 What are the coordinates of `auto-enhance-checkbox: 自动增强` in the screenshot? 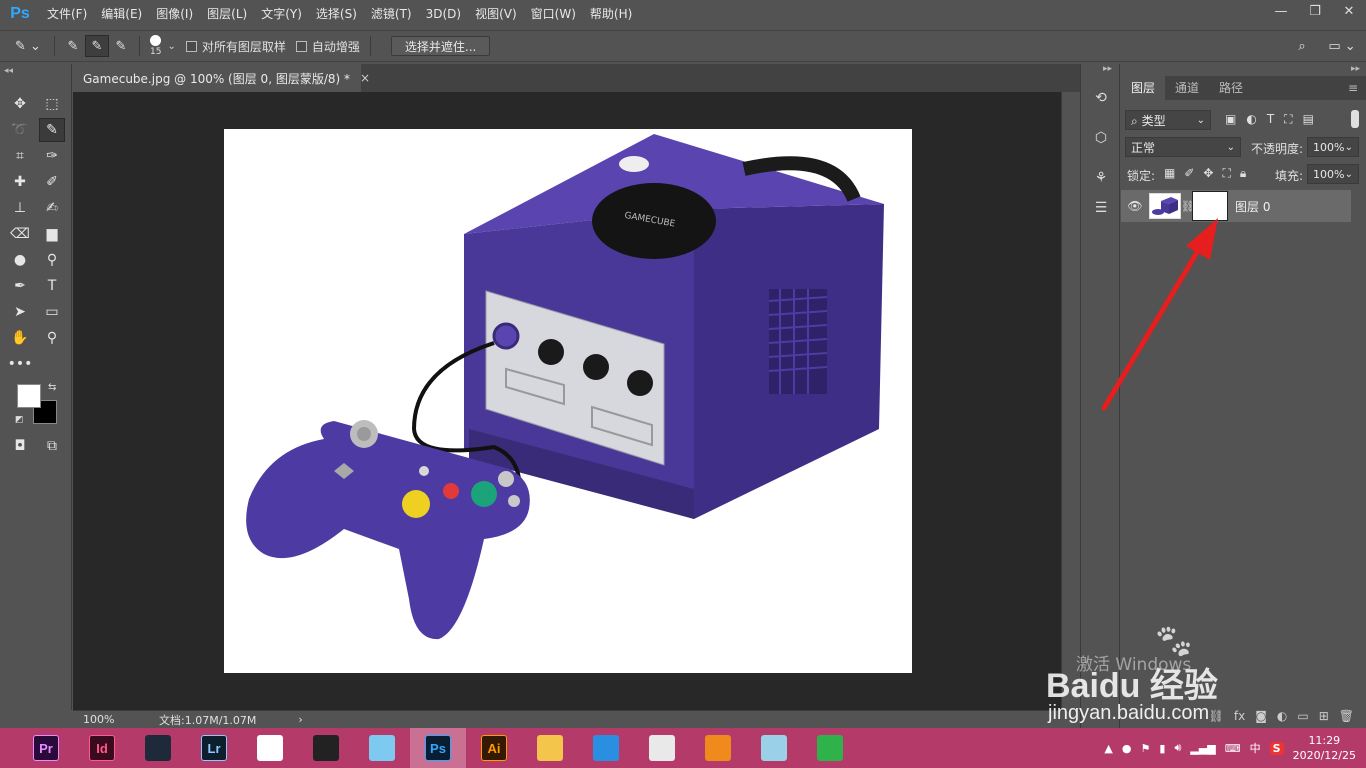 It's located at (327, 46).